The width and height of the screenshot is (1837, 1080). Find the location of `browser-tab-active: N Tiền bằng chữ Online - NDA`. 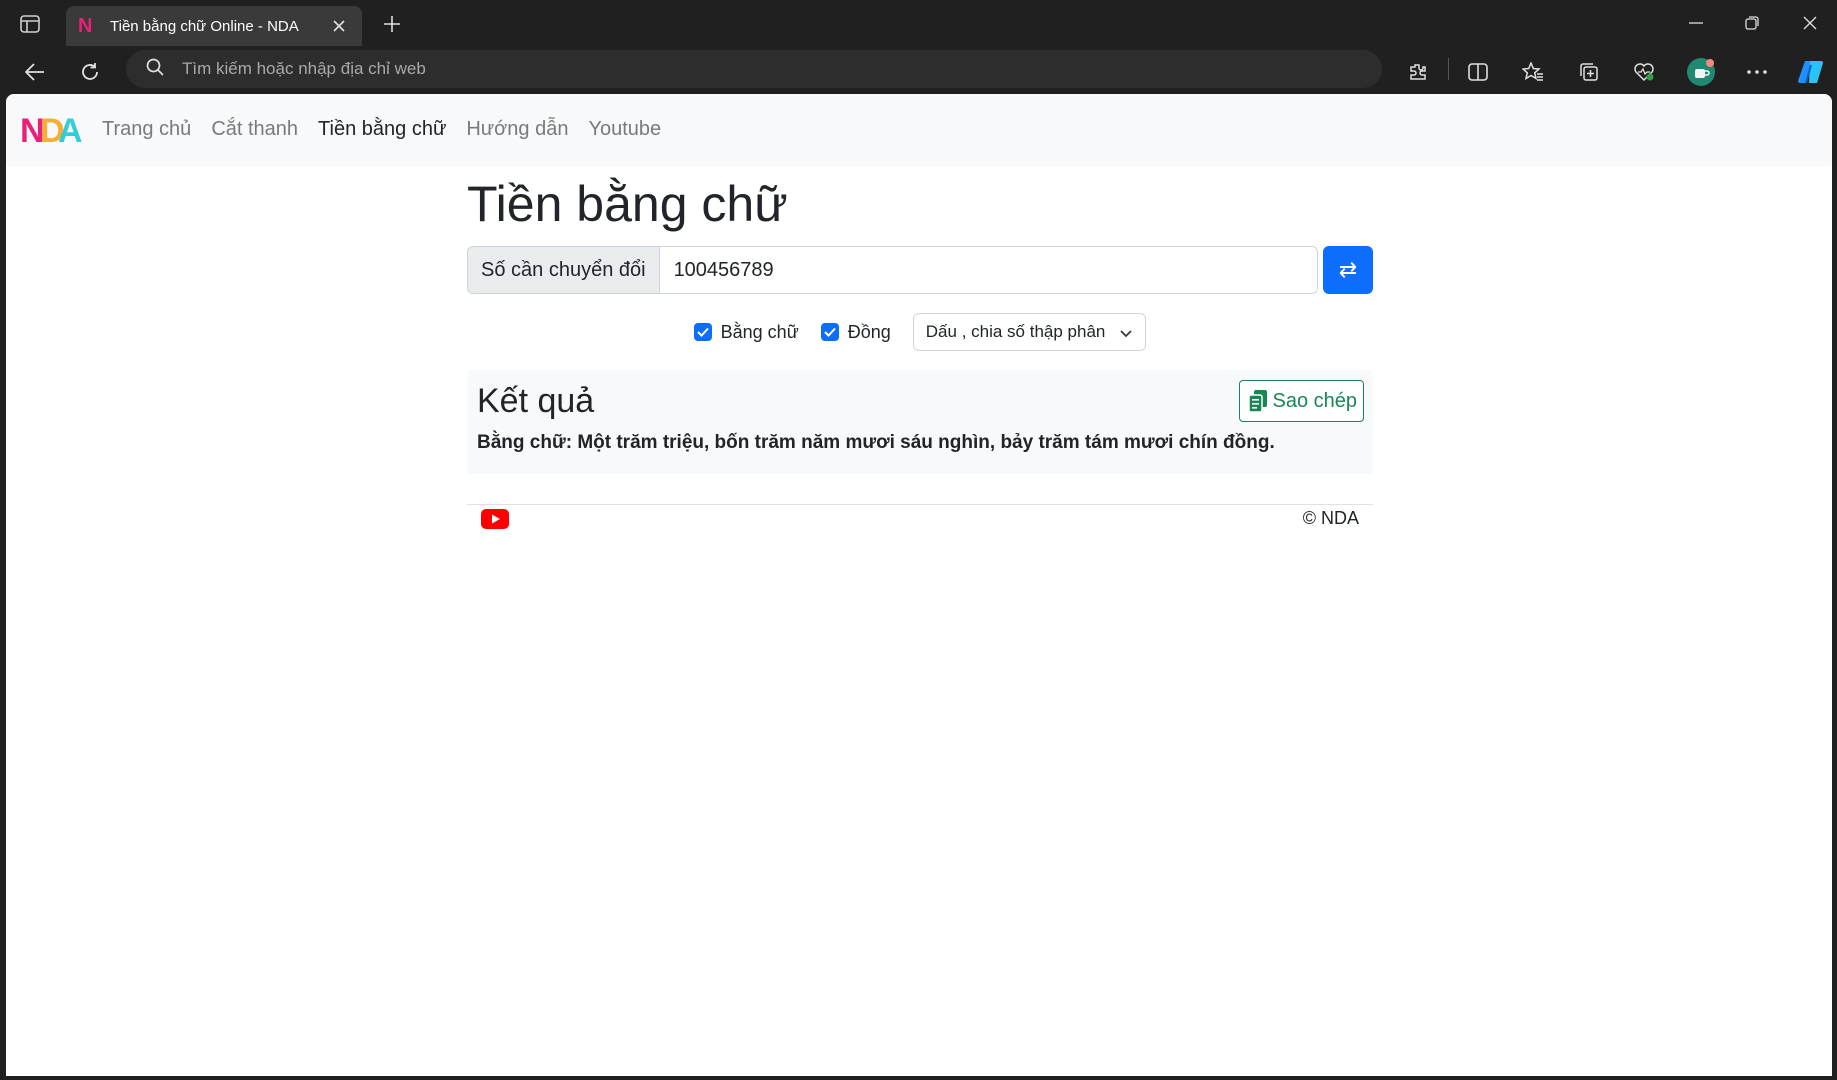

browser-tab-active: N Tiền bằng chữ Online - NDA is located at coordinates (214, 26).